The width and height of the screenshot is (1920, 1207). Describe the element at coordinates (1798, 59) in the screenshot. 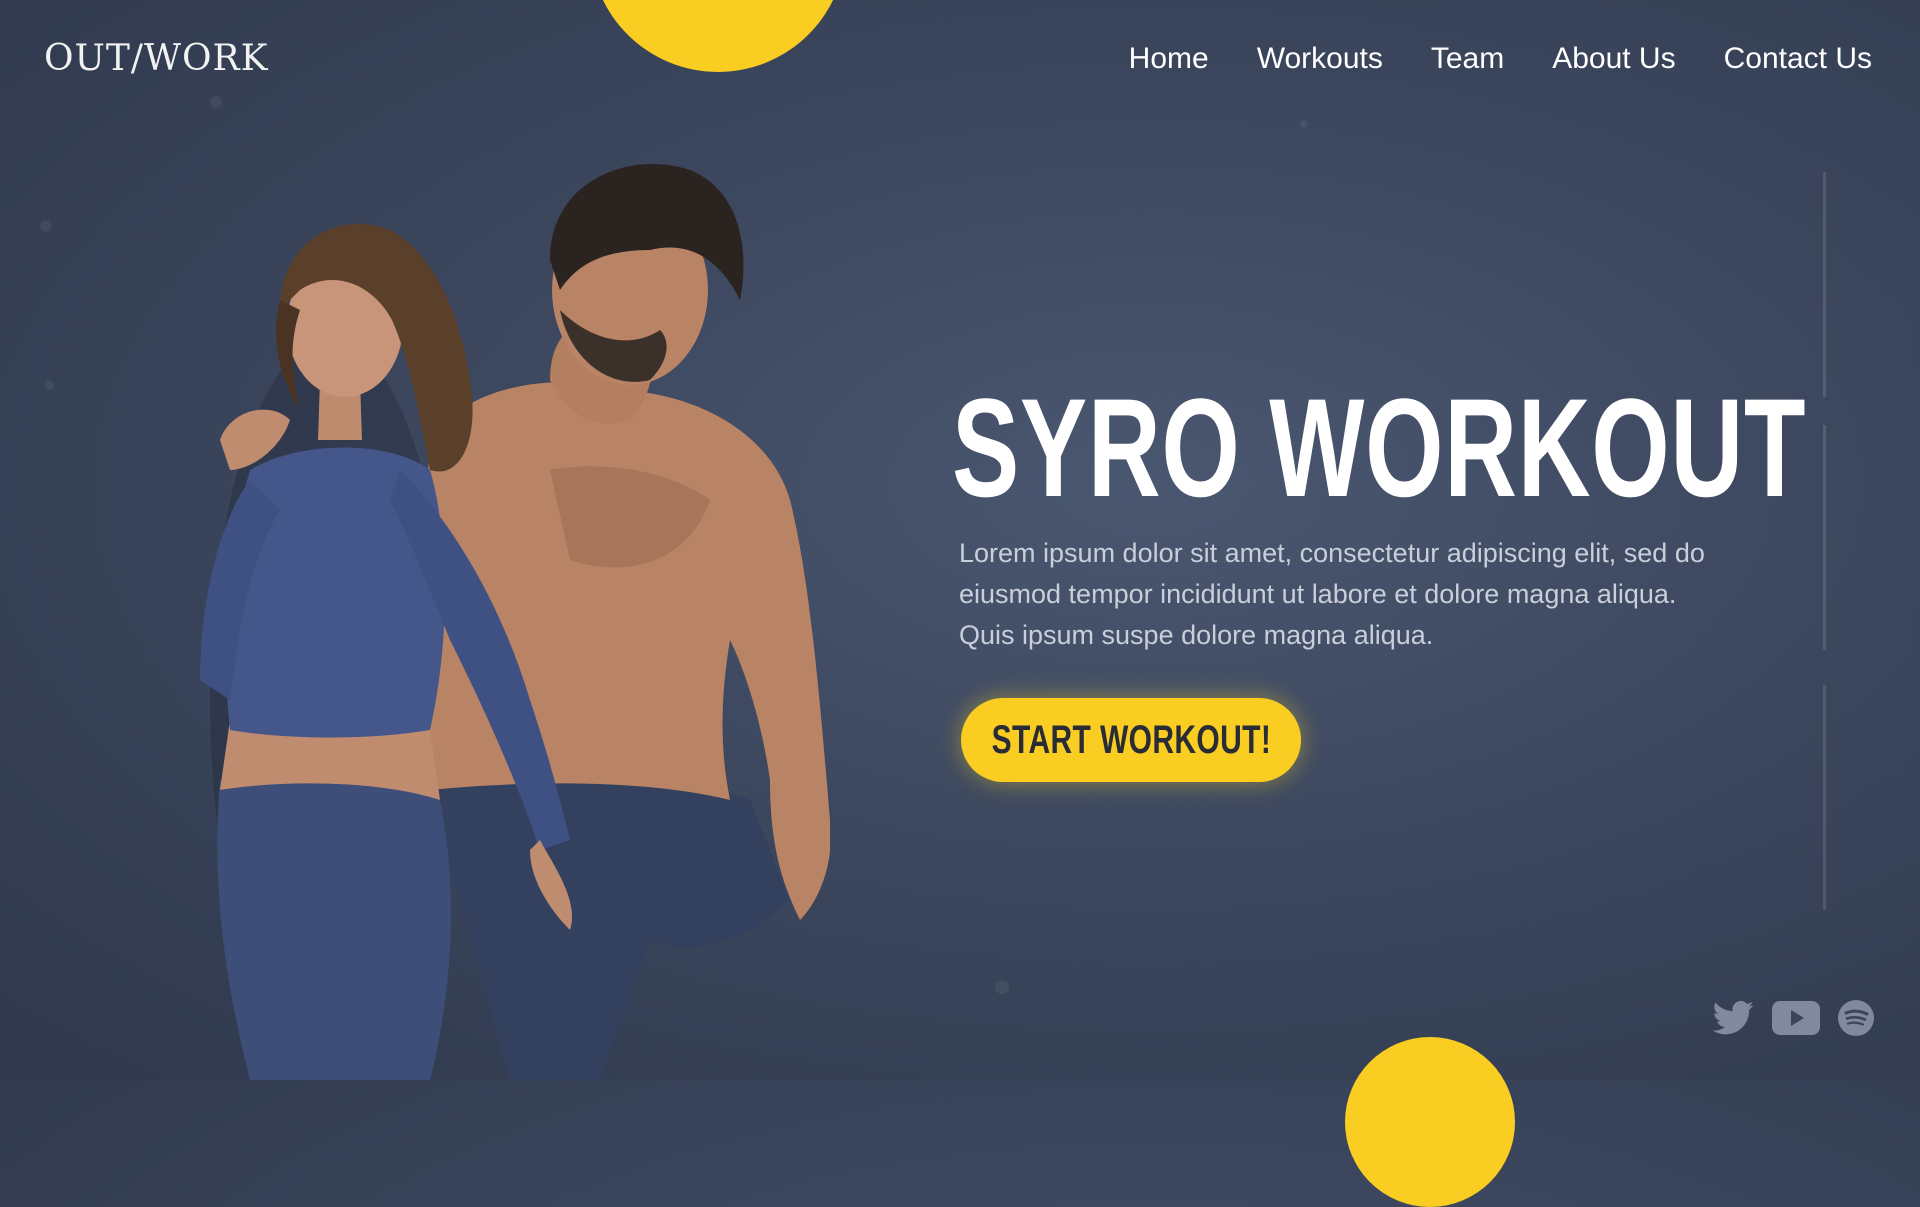

I see `nav-link-contact-us: Contact Us` at that location.